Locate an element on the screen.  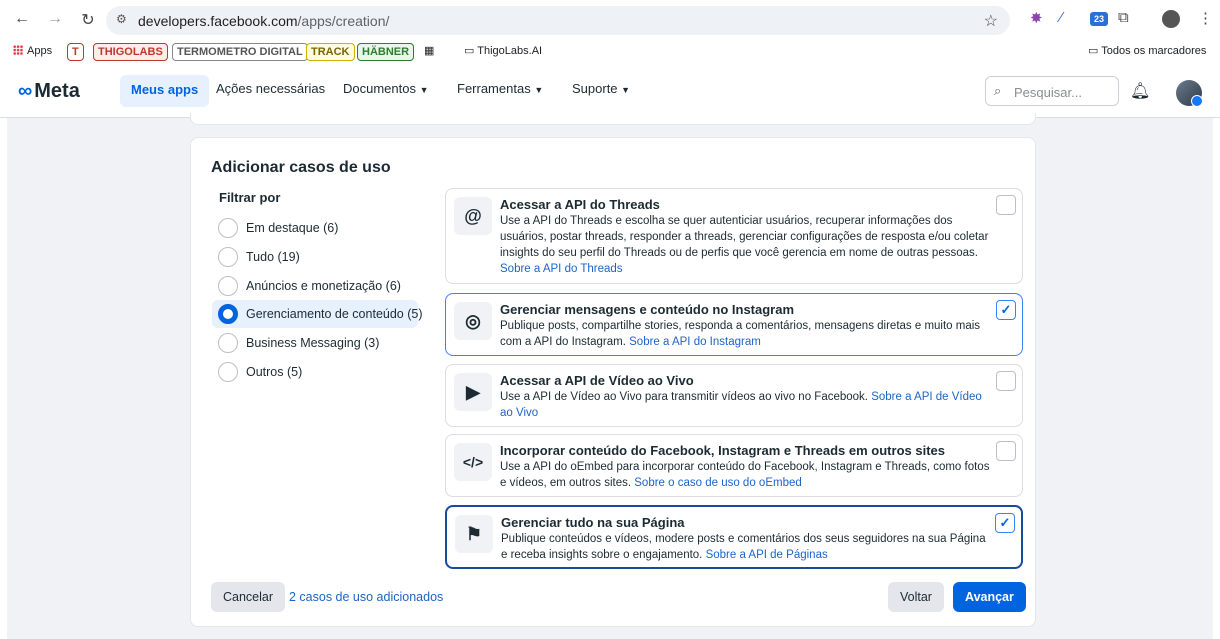
use-case-link: Sobre a API de Páginas is located at coordinates (767, 555).